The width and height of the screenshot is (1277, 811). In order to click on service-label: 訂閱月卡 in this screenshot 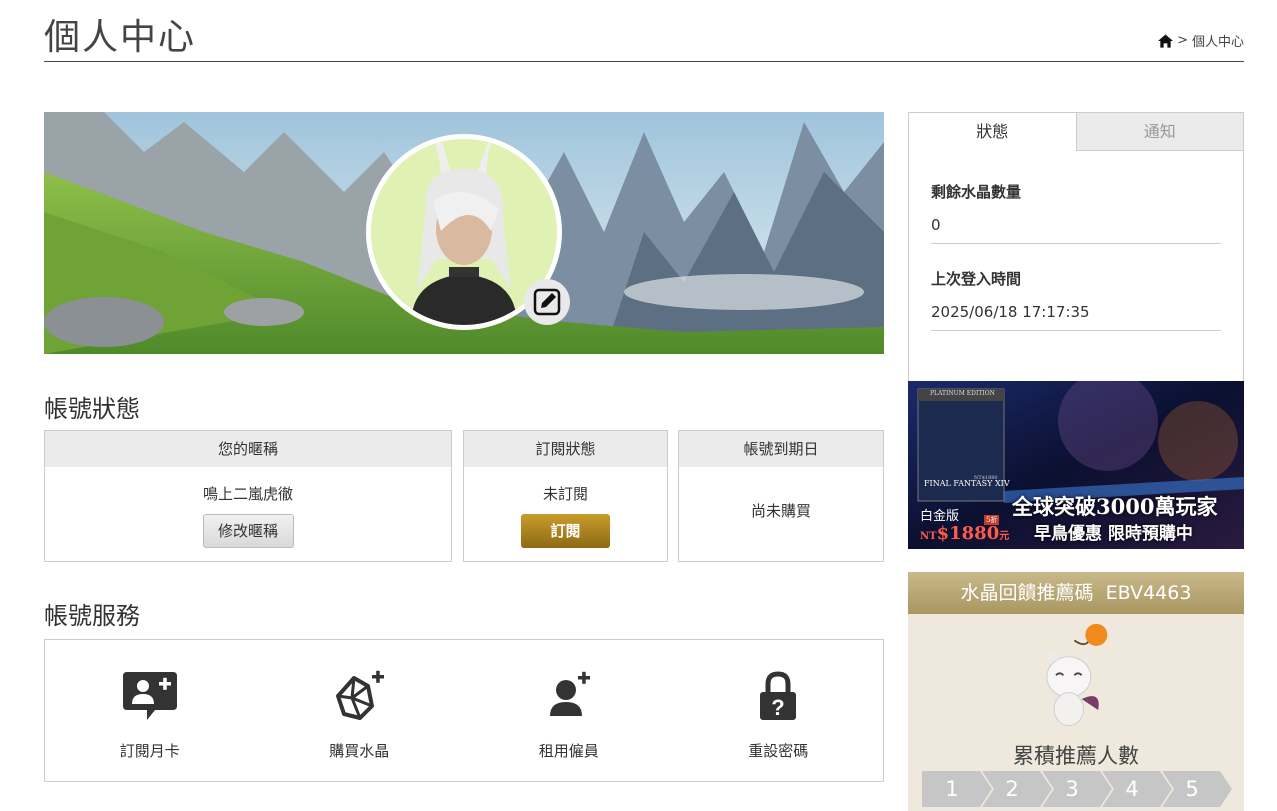, I will do `click(149, 751)`.